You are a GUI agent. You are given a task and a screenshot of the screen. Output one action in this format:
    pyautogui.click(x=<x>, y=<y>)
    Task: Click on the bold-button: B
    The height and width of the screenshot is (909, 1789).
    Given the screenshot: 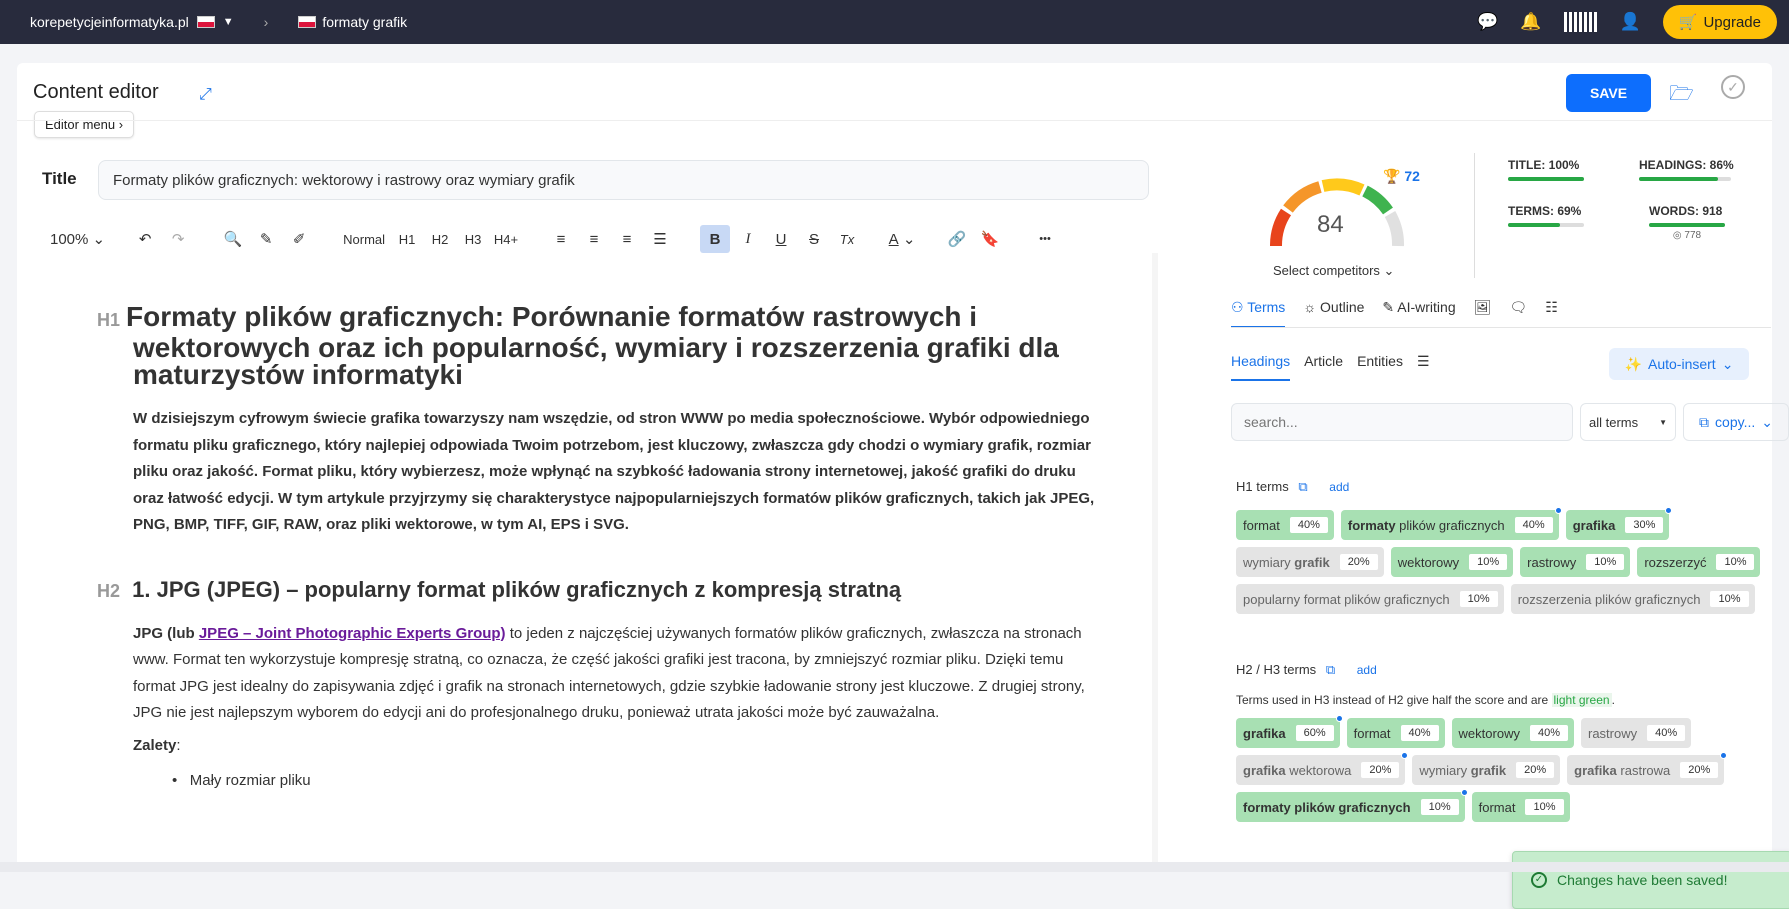 What is the action you would take?
    pyautogui.click(x=715, y=239)
    